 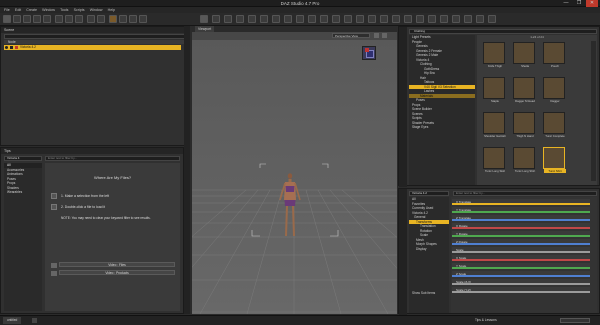 I want to click on scene-tab: Scene, so click(x=95, y=30).